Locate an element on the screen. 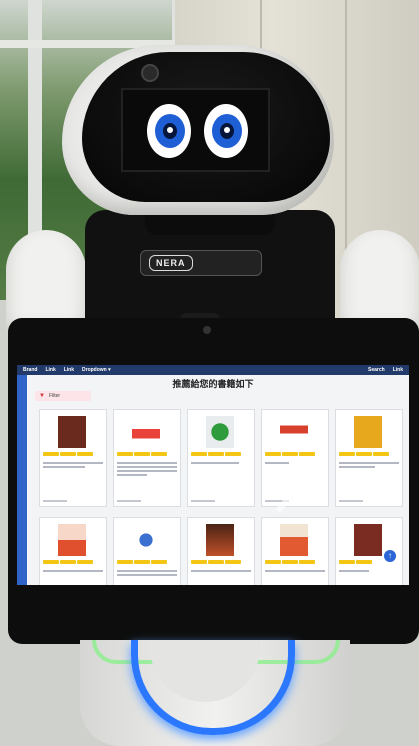 This screenshot has width=419, height=746. filter-icon: ▼ is located at coordinates (42, 396).